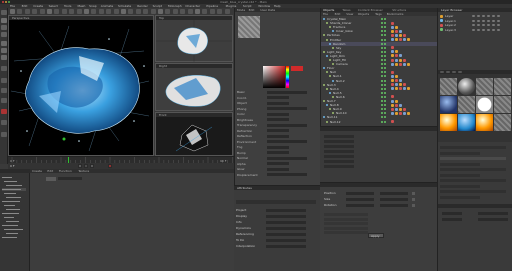 The width and height of the screenshot is (512, 271). Describe the element at coordinates (349, 14) in the screenshot. I see `object-menu-view: View` at that location.